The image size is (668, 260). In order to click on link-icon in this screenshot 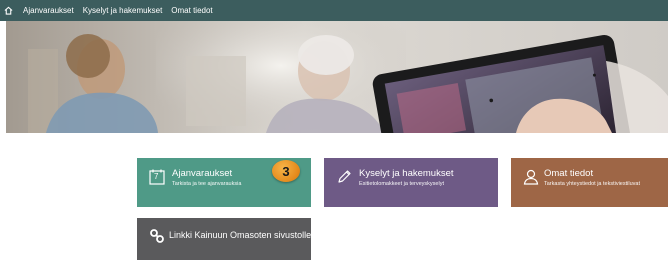, I will do `click(157, 238)`.